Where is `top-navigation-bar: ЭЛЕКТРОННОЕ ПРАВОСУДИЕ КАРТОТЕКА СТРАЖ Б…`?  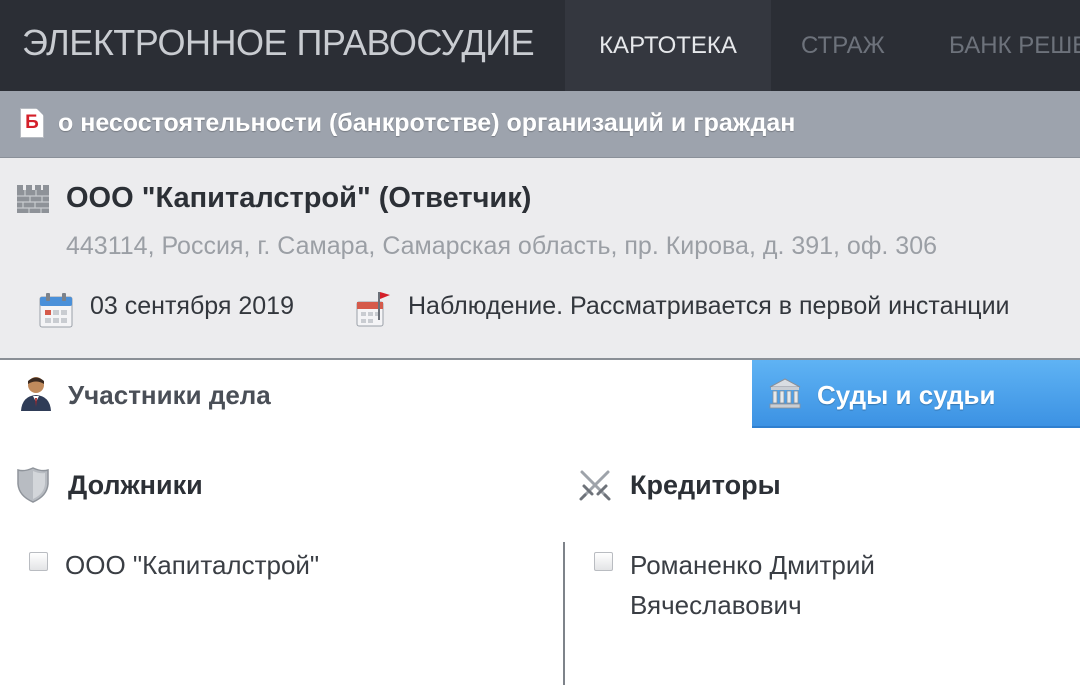
top-navigation-bar: ЭЛЕКТРОННОЕ ПРАВОСУДИЕ КАРТОТЕКА СТРАЖ Б… is located at coordinates (540, 45).